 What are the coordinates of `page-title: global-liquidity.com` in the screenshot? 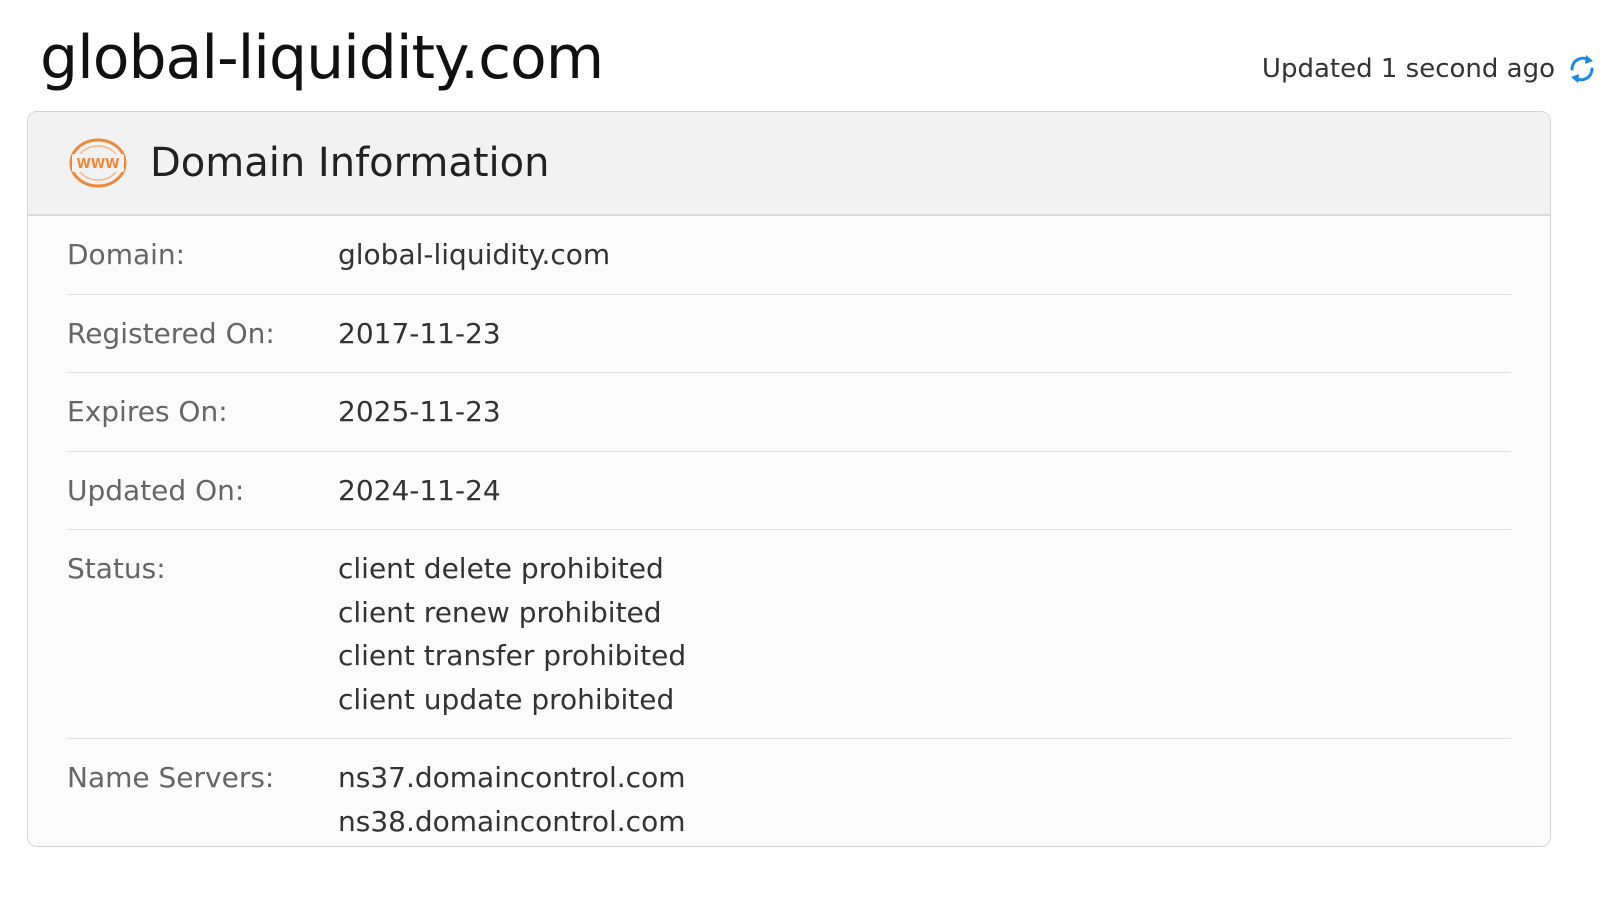 It's located at (322, 58).